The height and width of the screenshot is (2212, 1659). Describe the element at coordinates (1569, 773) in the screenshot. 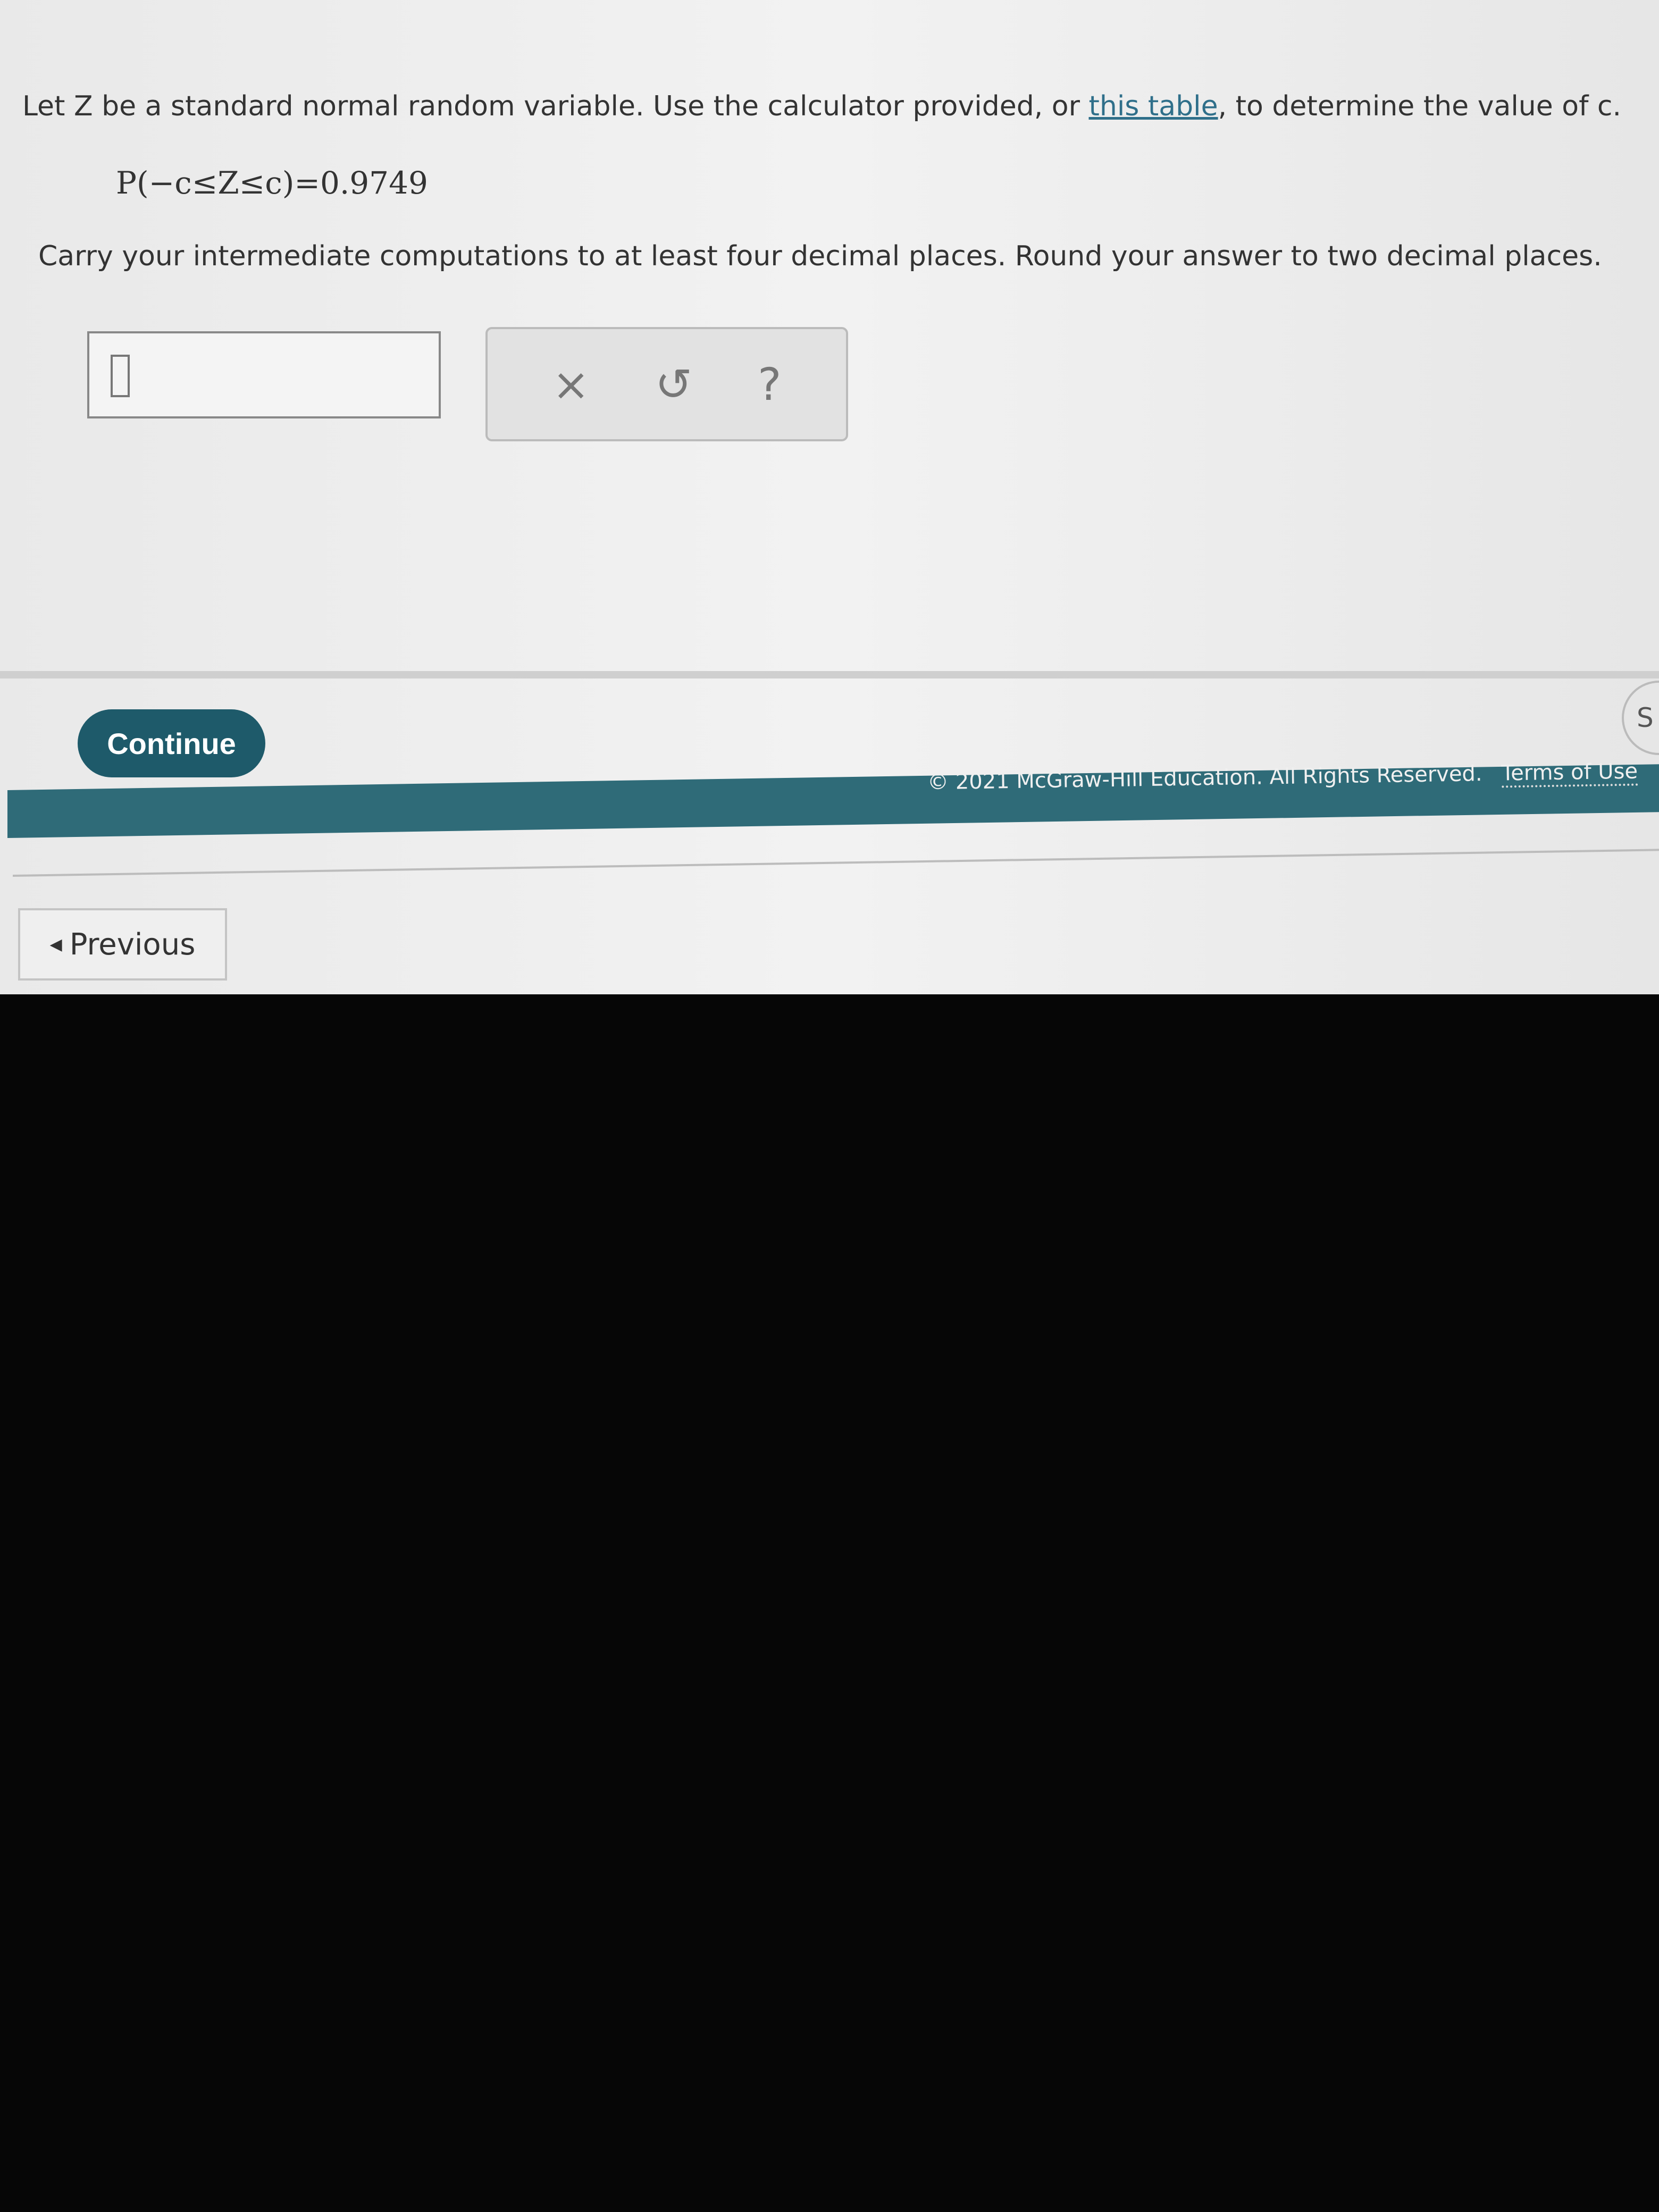

I see `terms-link: Terms of Use` at that location.